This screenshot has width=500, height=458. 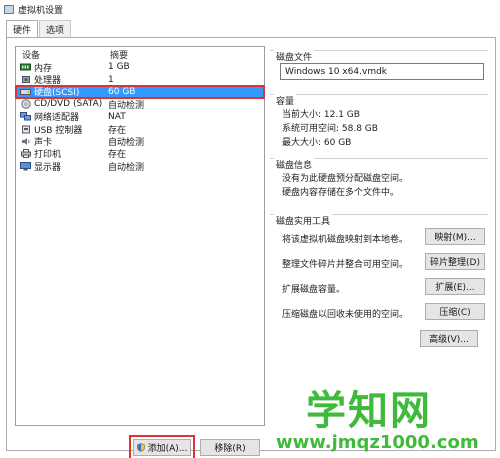 I want to click on remove-button: 移除(R), so click(x=230, y=447).